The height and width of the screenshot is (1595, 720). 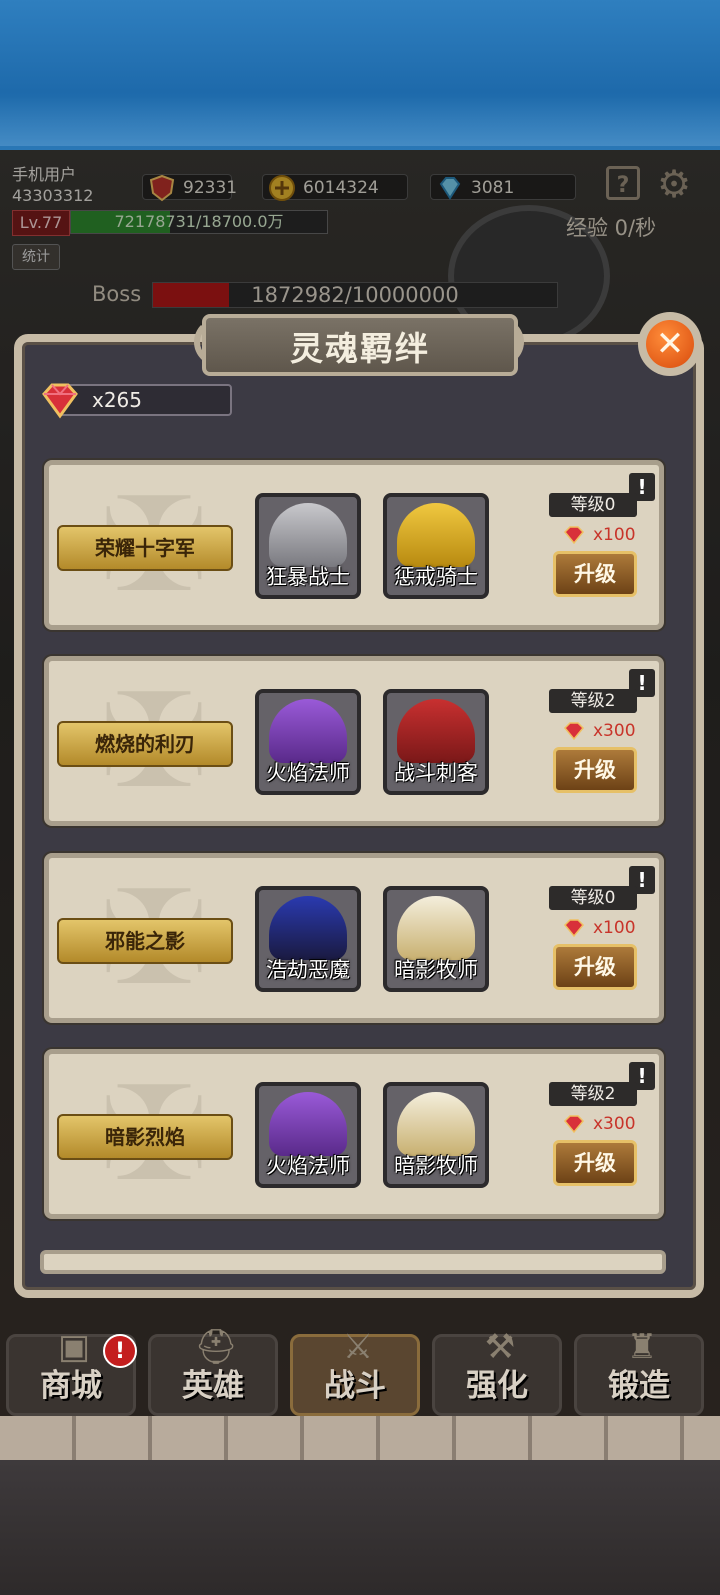 What do you see at coordinates (145, 400) in the screenshot?
I see `soul-gem-count: x265` at bounding box center [145, 400].